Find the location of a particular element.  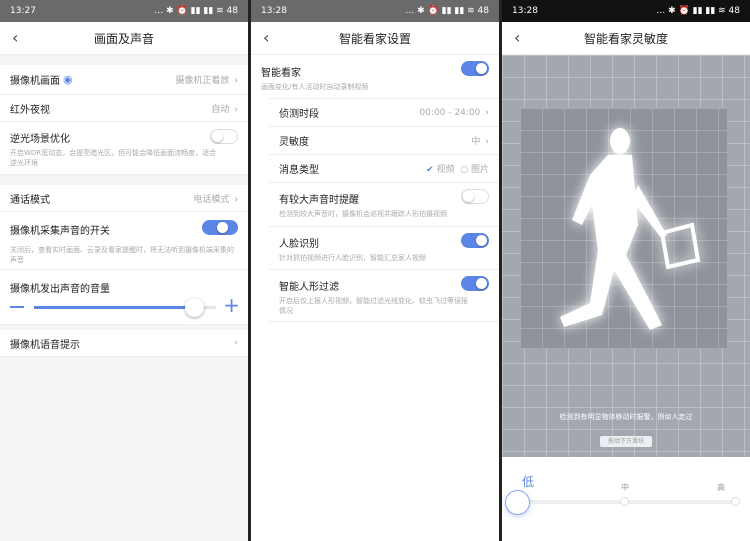

walking-person-illustration is located at coordinates (630, 229).